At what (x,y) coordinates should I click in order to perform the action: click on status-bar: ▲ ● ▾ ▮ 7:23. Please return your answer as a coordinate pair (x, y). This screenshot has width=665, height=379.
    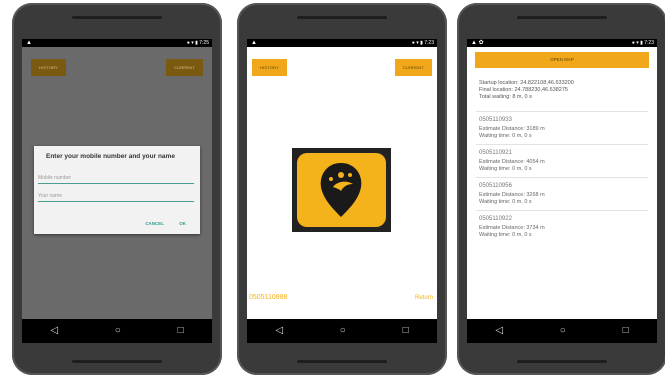
    Looking at the image, I should click on (342, 43).